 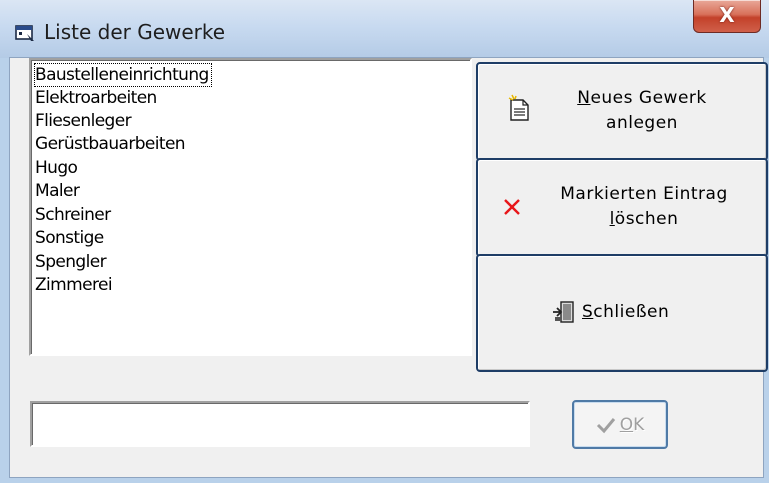 What do you see at coordinates (83, 121) in the screenshot?
I see `list-item: Fliesenleger` at bounding box center [83, 121].